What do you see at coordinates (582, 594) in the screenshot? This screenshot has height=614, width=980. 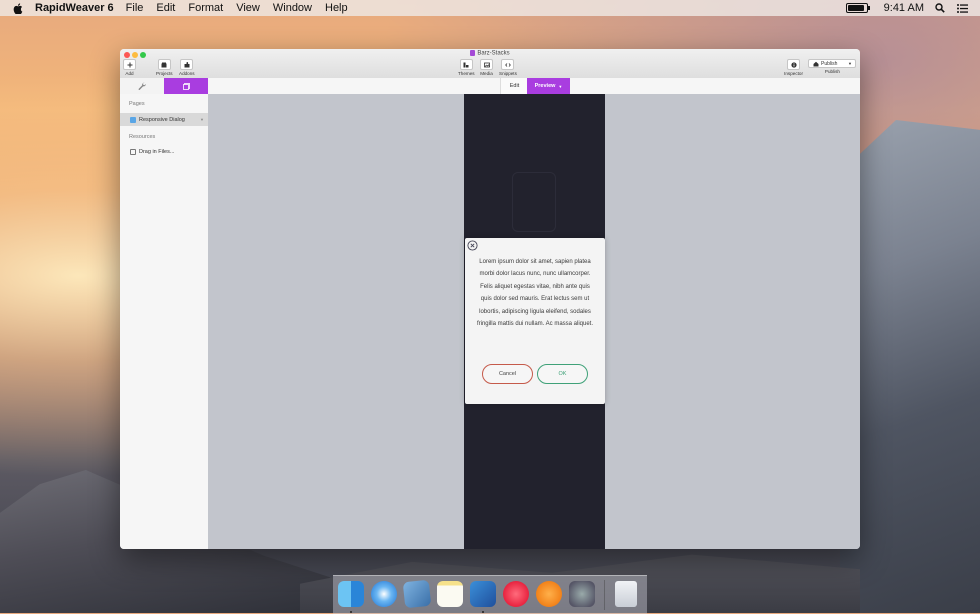 I see `system-preferences-icon` at bounding box center [582, 594].